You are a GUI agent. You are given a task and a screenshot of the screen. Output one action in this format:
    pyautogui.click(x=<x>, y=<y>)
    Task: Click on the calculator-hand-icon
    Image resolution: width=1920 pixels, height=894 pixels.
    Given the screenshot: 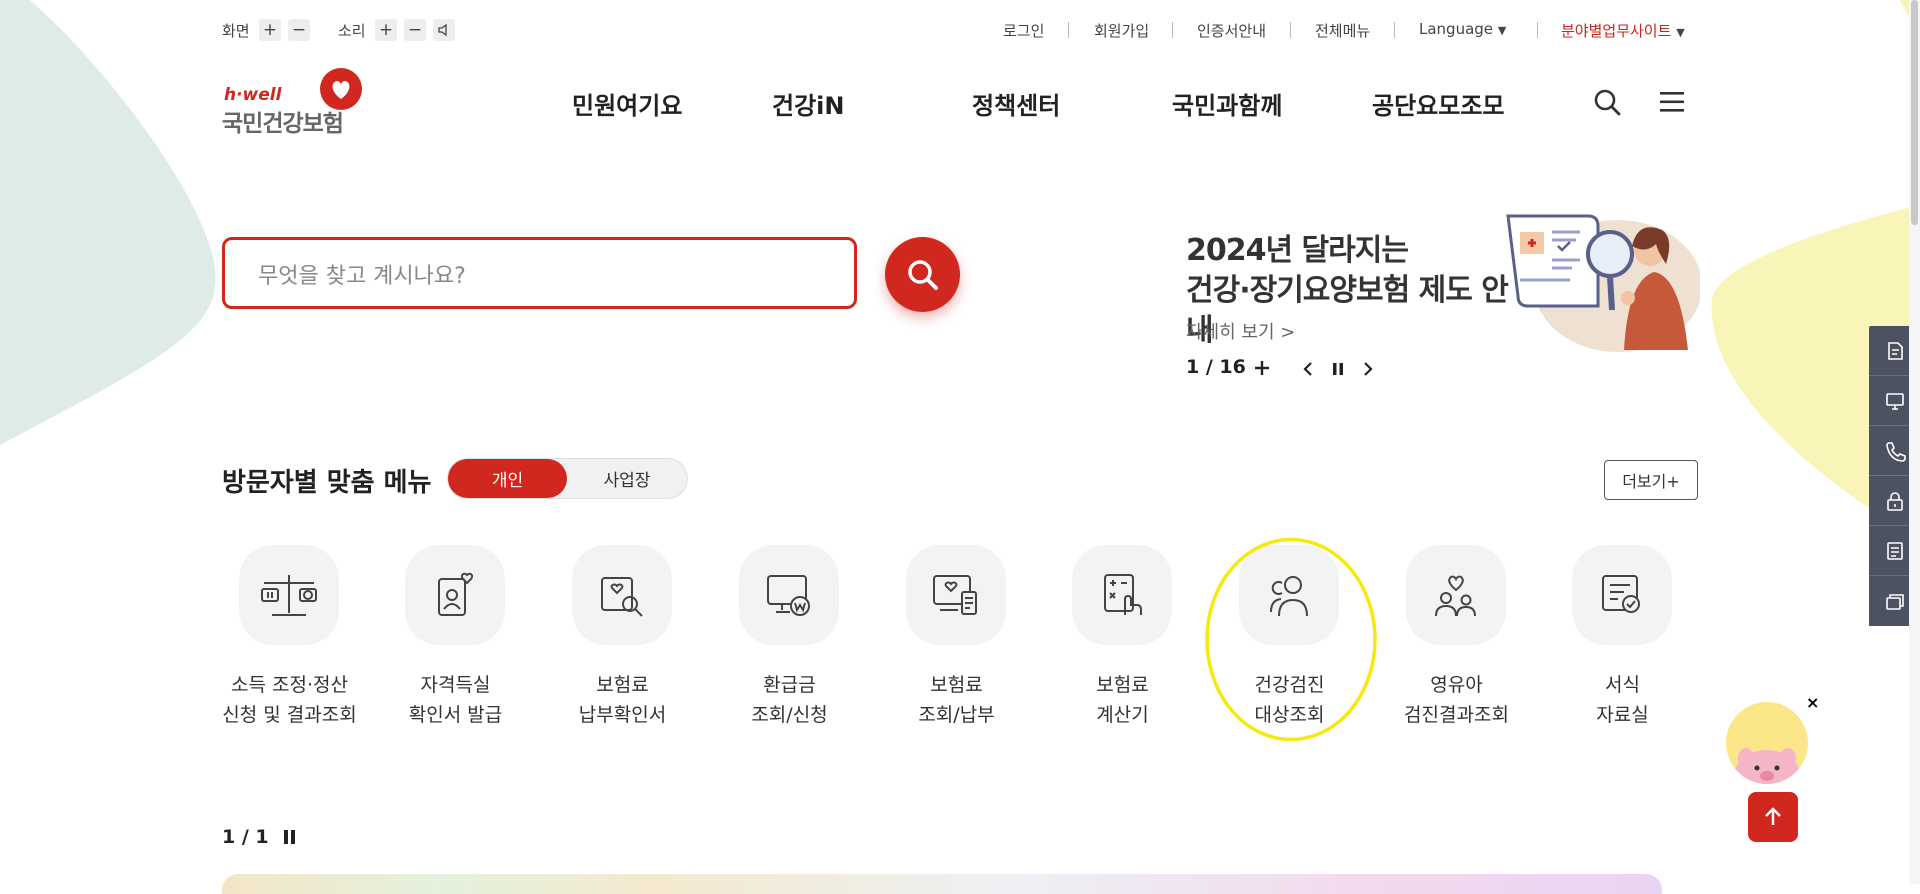 What is the action you would take?
    pyautogui.click(x=1123, y=594)
    